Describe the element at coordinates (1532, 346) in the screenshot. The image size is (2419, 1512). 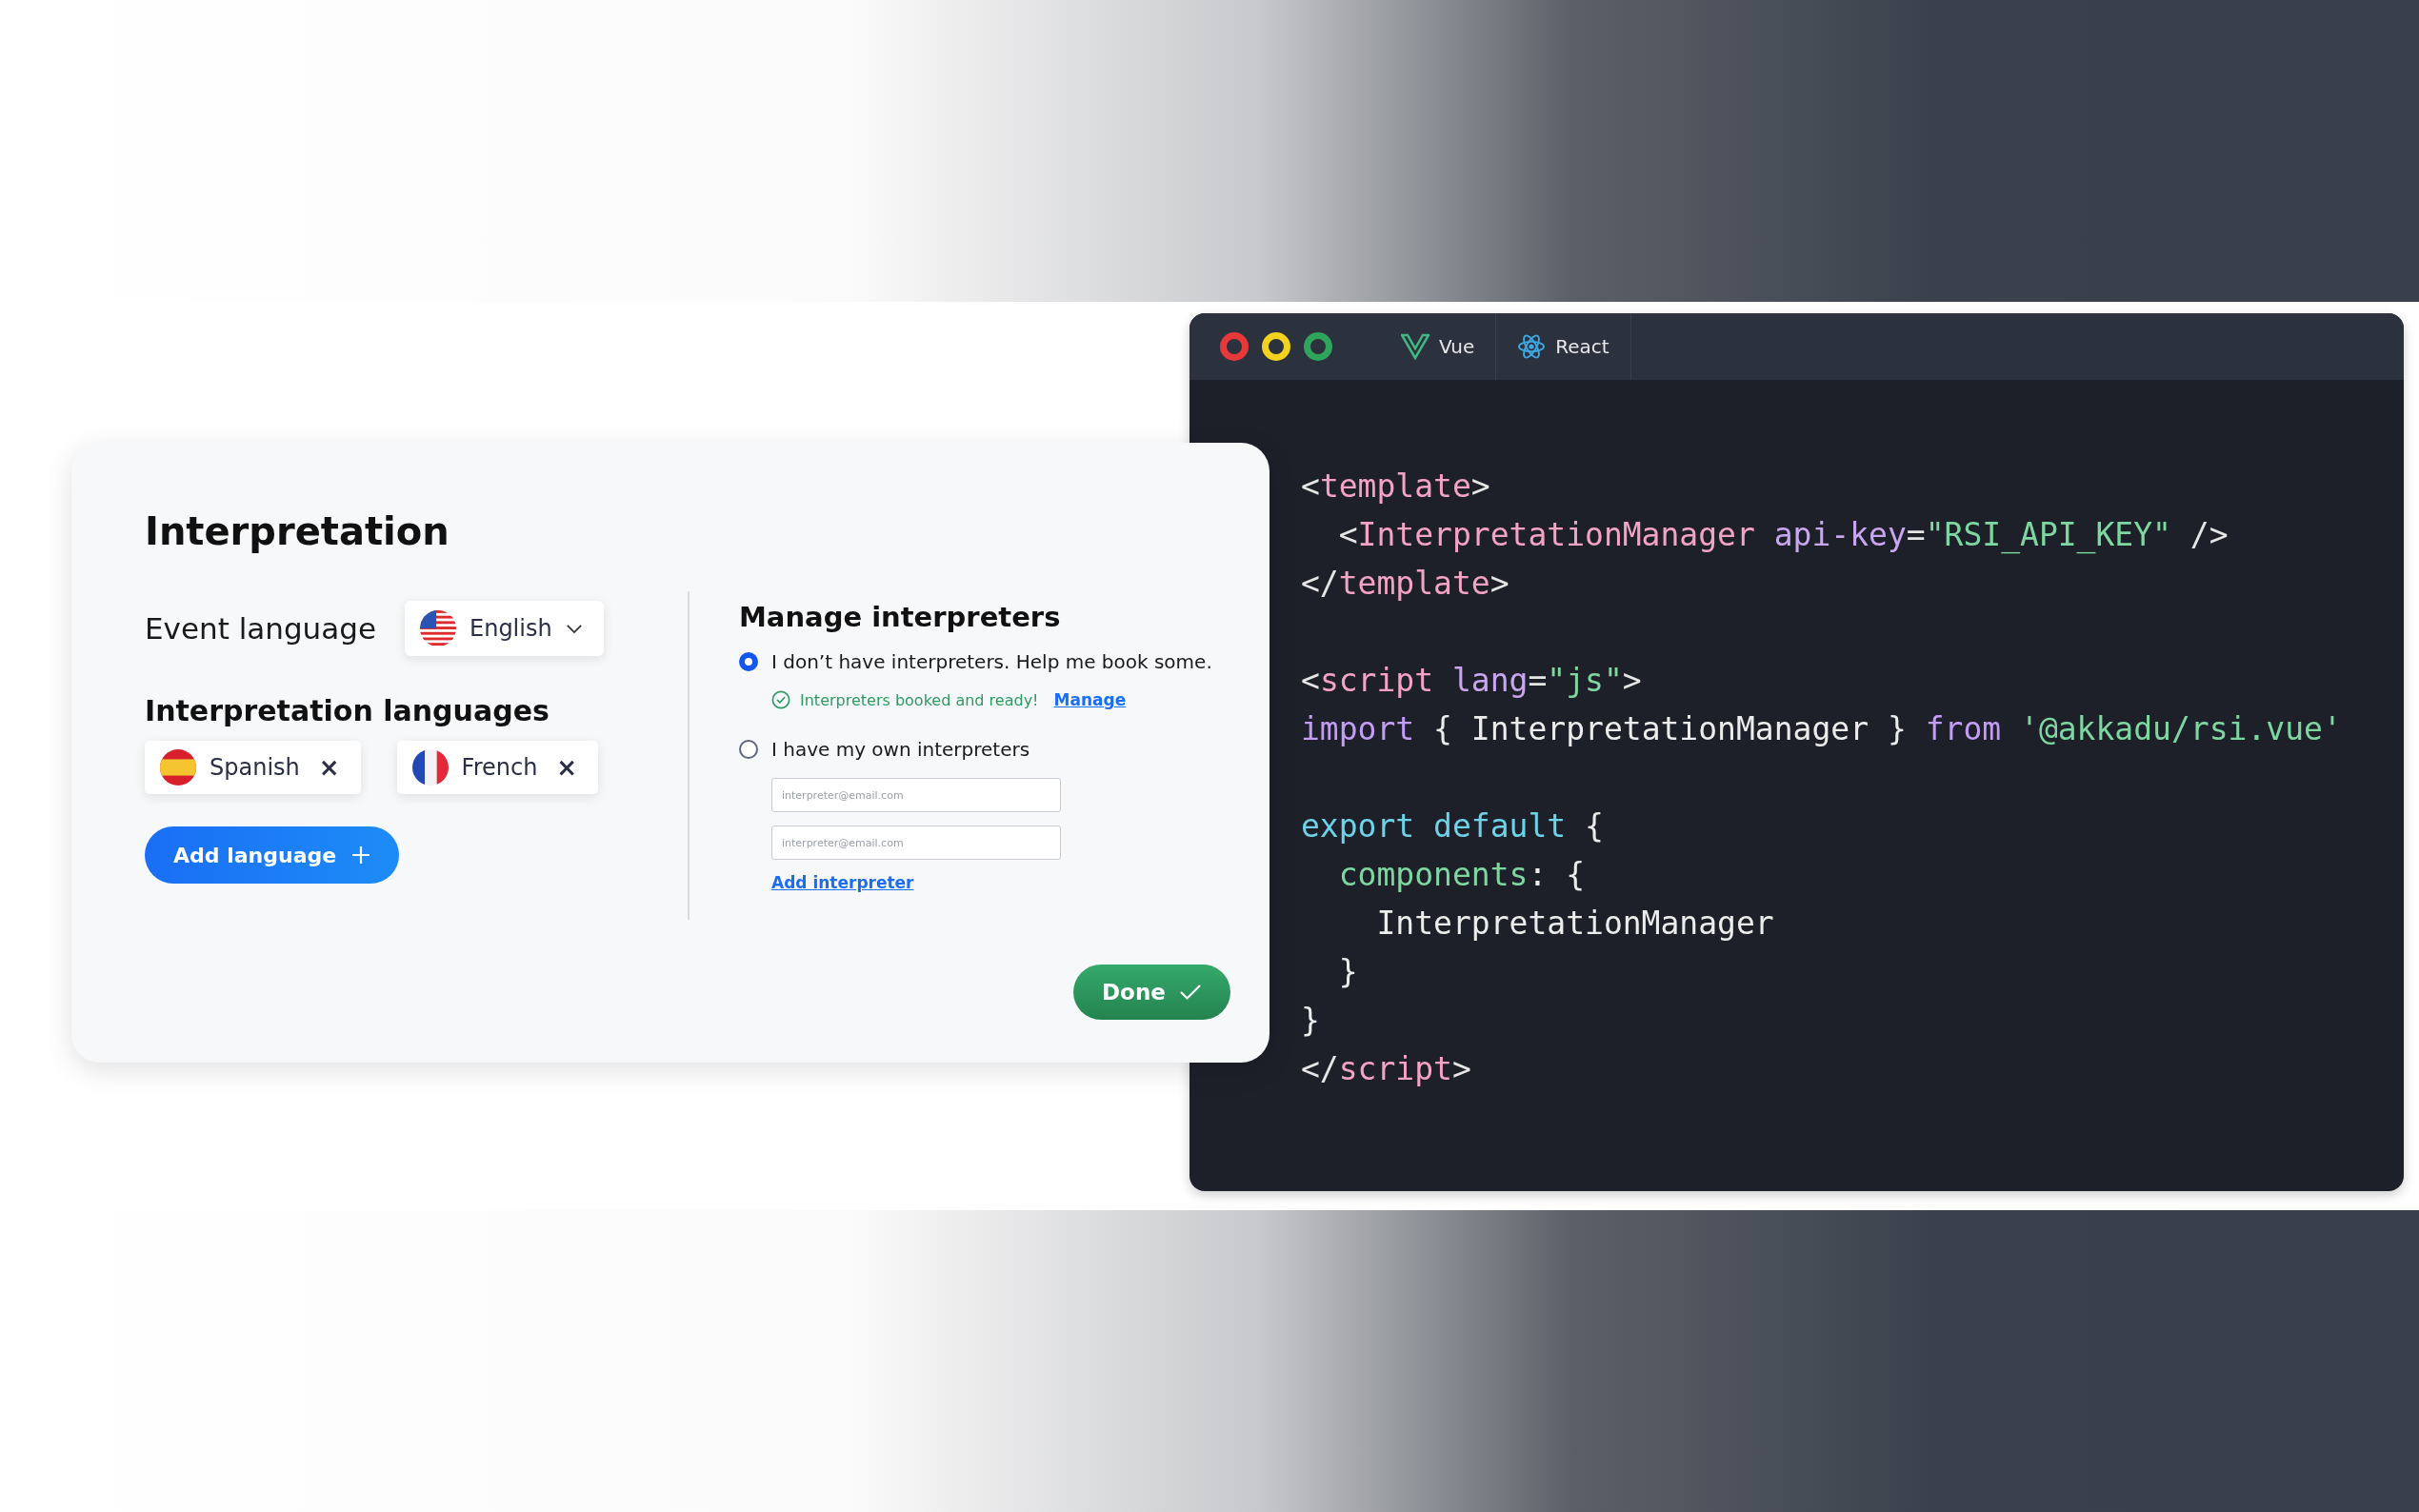
I see `atom-icon` at that location.